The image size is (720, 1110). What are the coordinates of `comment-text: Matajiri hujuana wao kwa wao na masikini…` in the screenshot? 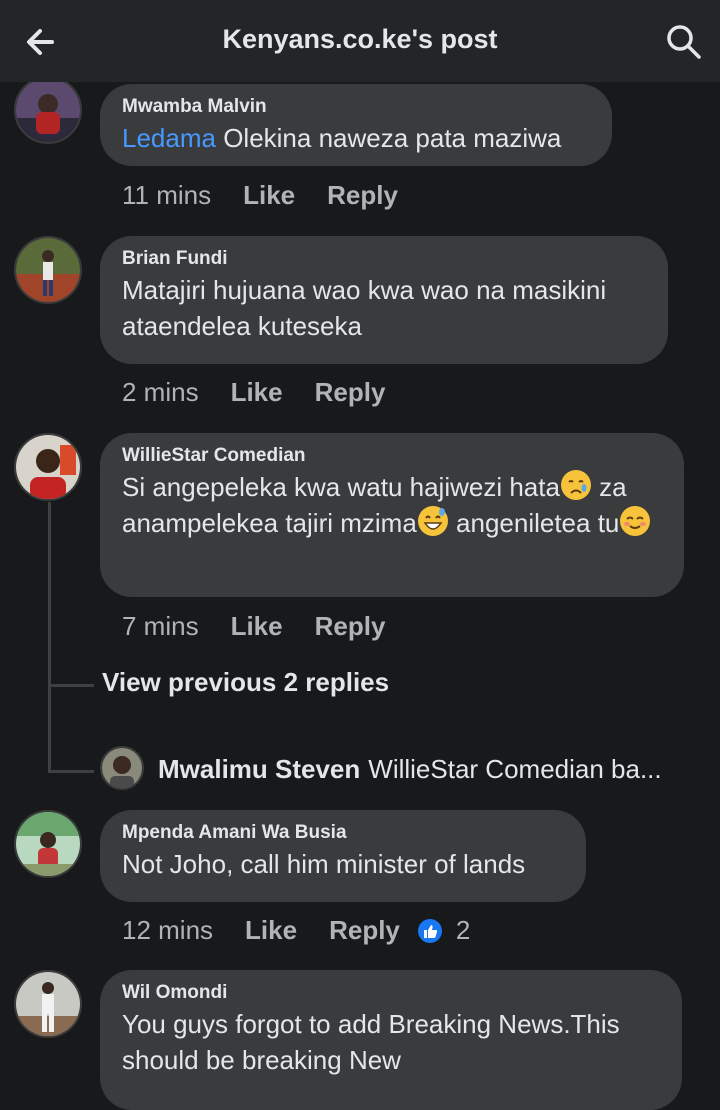 It's located at (364, 308).